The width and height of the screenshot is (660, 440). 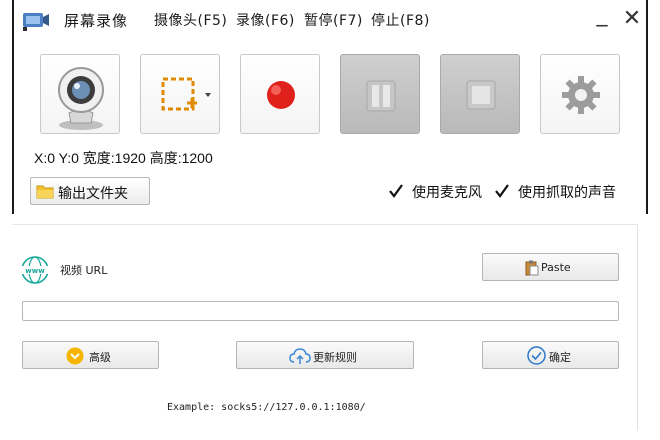 I want to click on webcam-button, so click(x=80, y=94).